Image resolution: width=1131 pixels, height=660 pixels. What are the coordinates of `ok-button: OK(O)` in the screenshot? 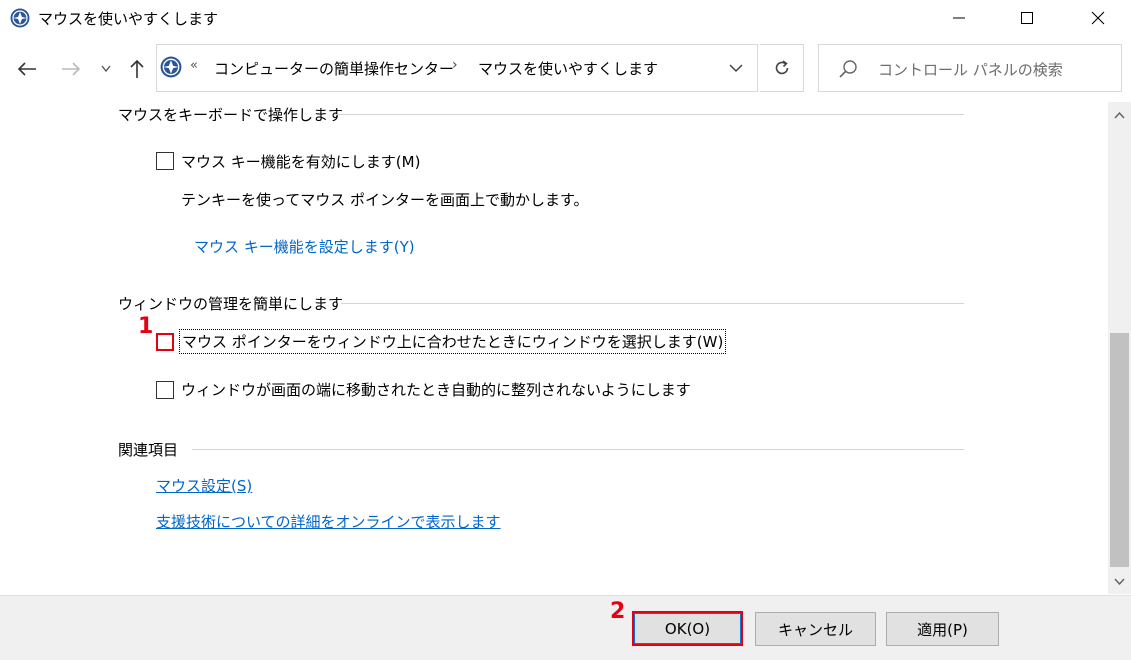 It's located at (687, 628).